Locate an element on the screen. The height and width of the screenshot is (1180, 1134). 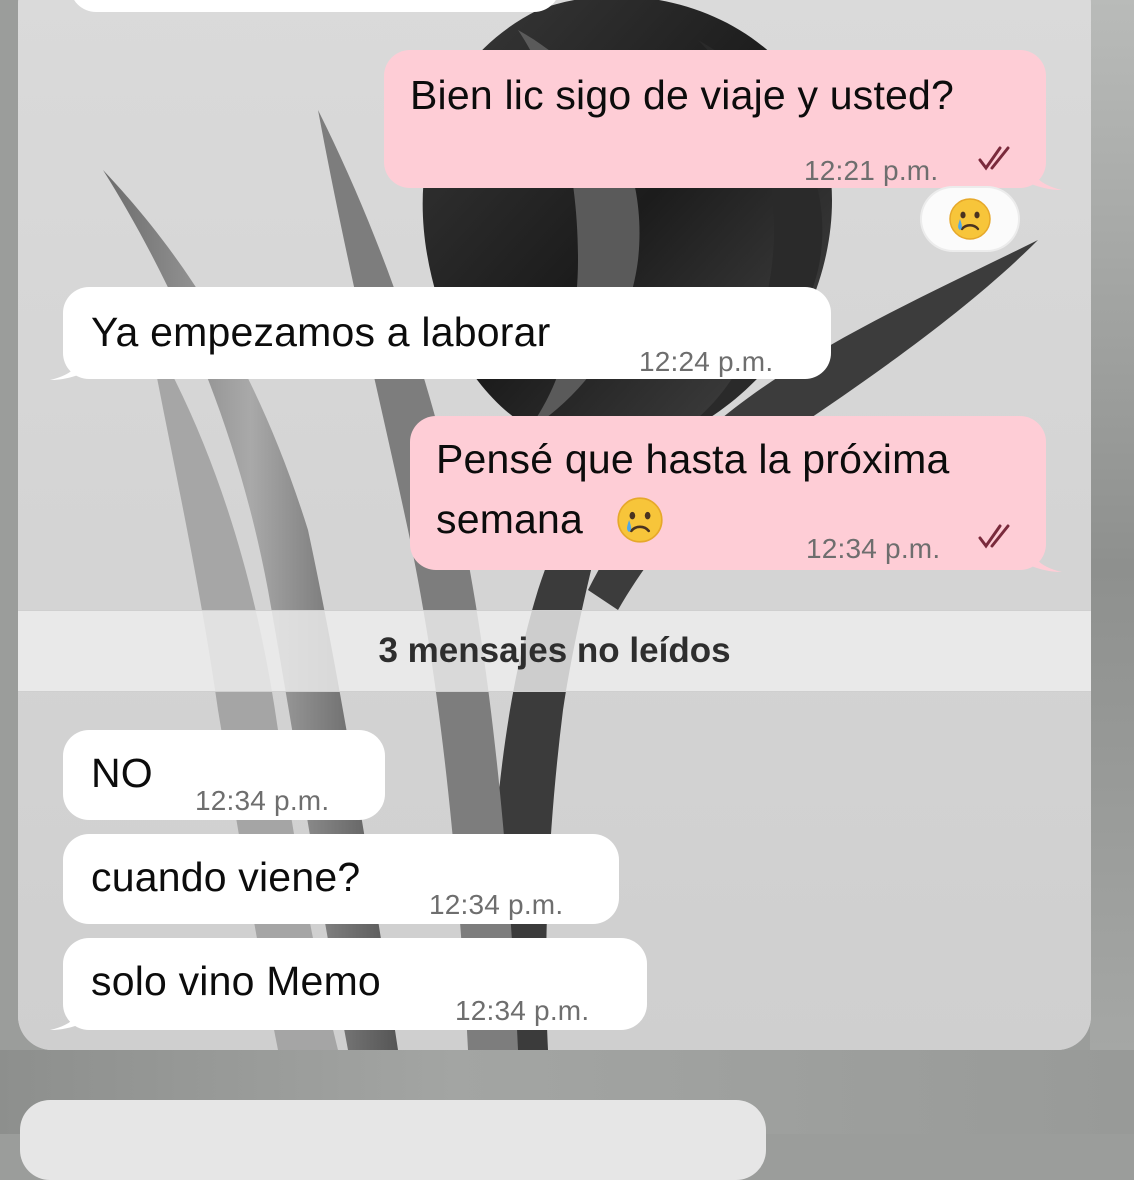
context-menu-card-partial is located at coordinates (393, 1140).